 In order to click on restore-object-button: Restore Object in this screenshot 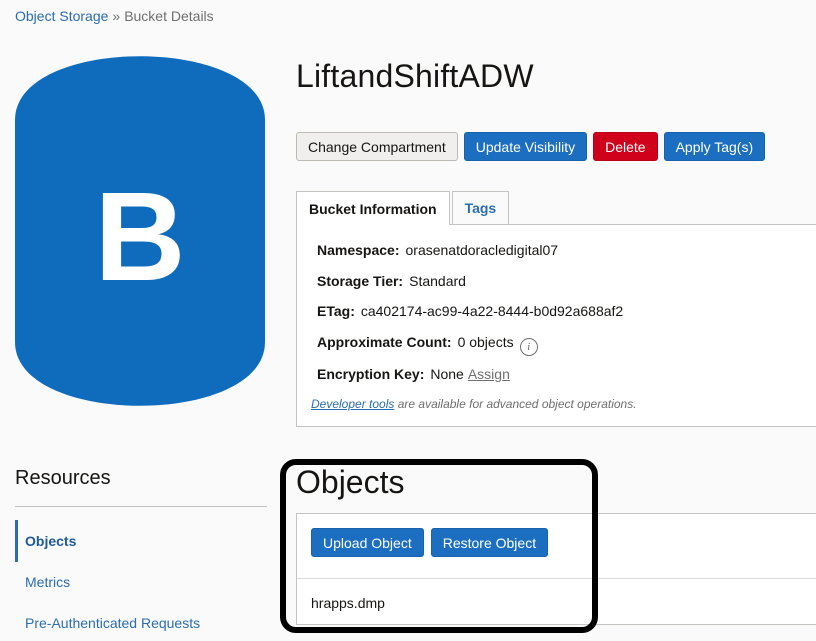, I will do `click(489, 542)`.